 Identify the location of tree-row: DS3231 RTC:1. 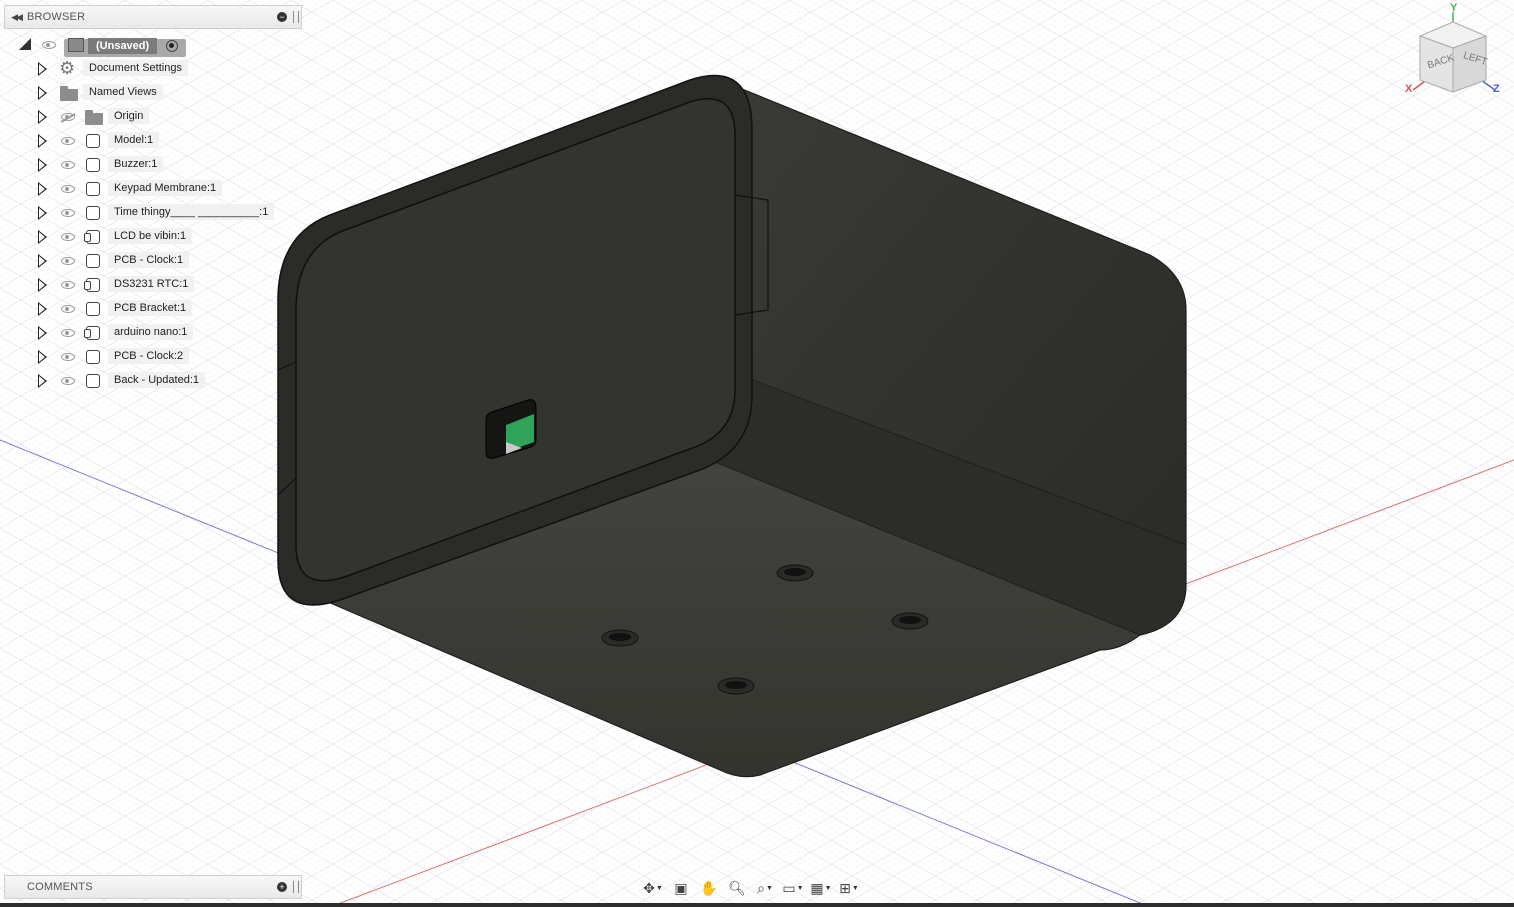
(130, 285).